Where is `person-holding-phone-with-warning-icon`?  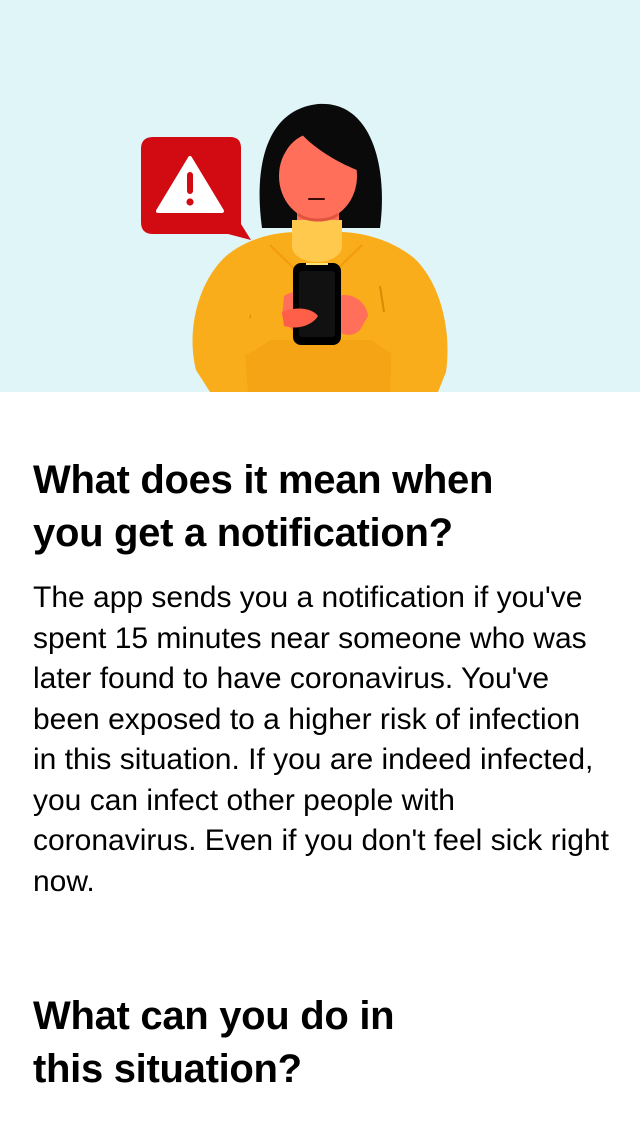
person-holding-phone-with-warning-icon is located at coordinates (294, 247).